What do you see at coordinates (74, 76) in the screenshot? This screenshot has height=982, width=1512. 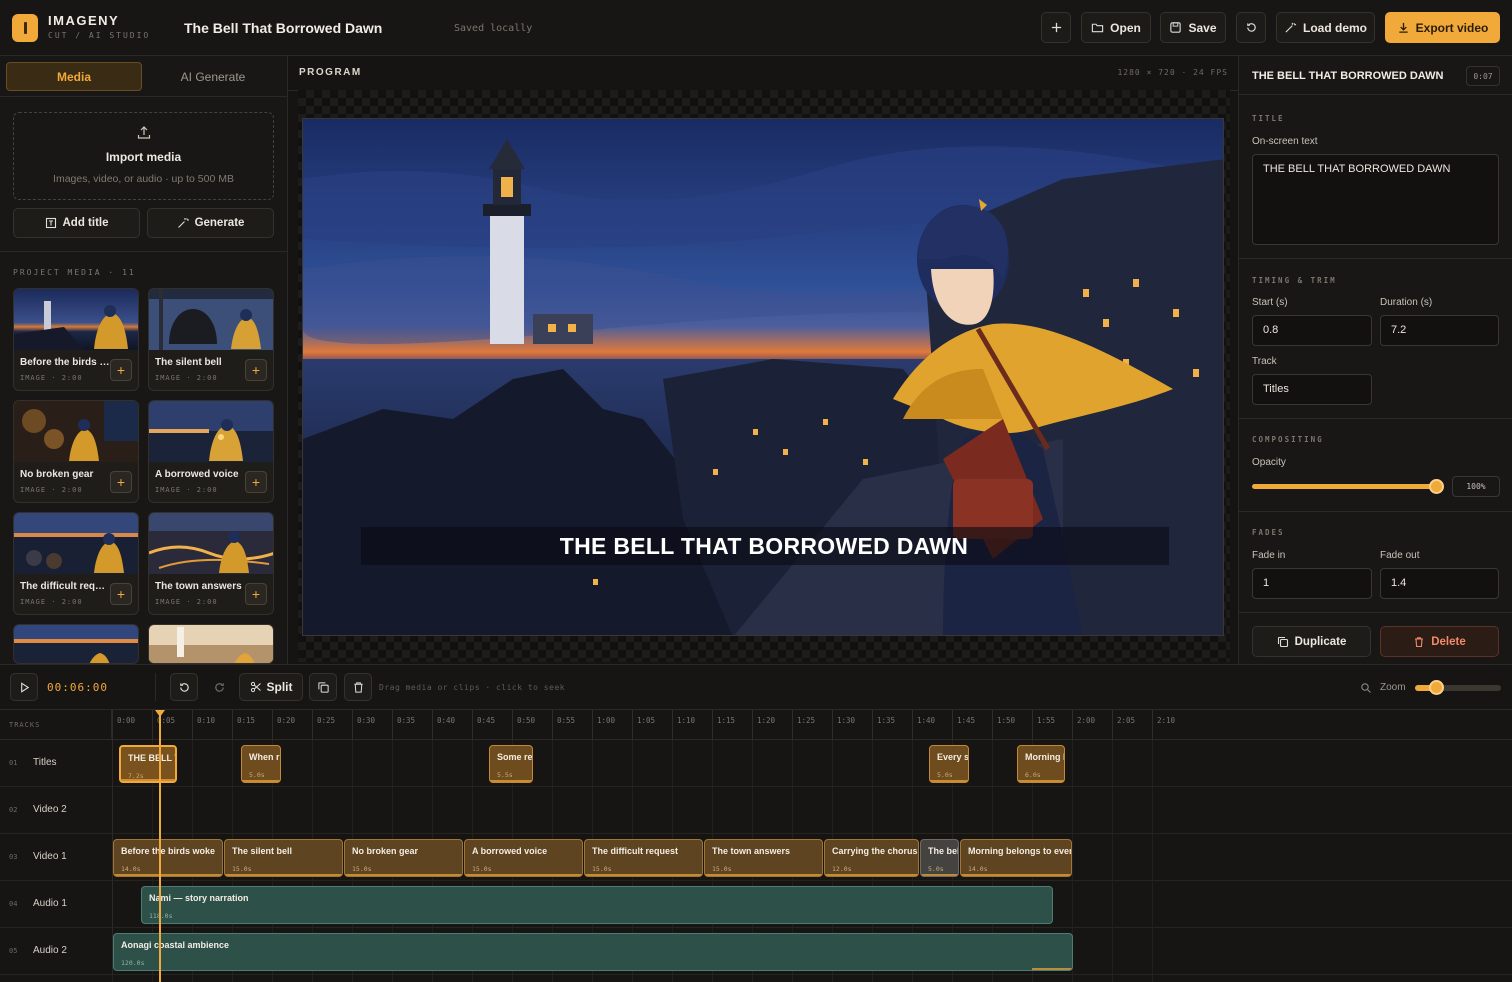 I see `tab-media: Media` at bounding box center [74, 76].